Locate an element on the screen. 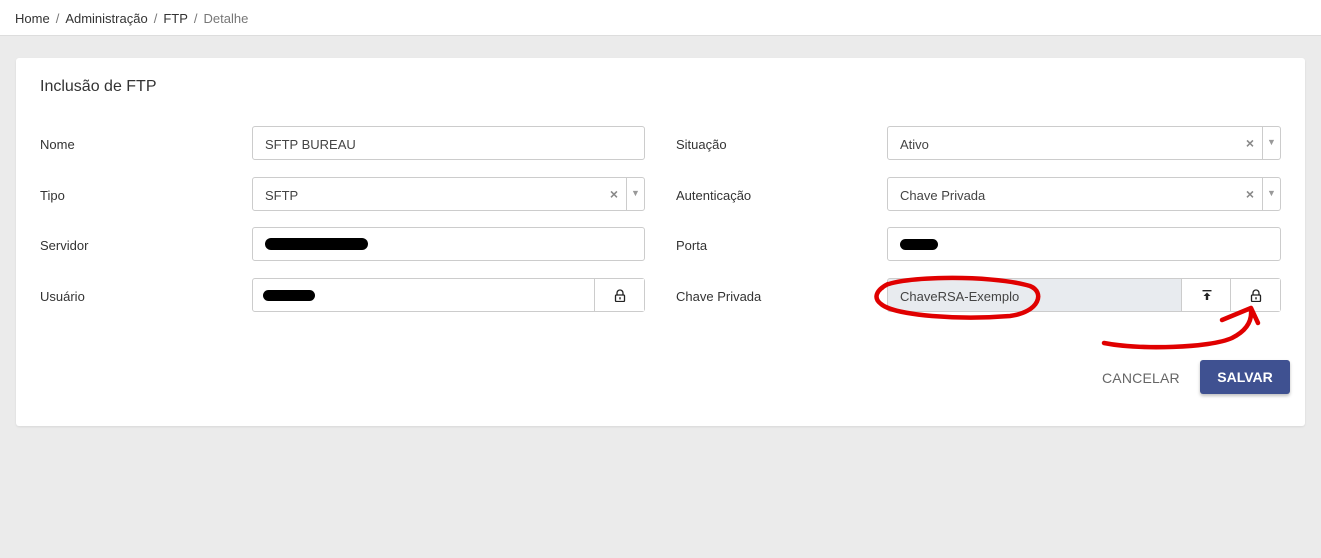 This screenshot has height=558, width=1321. chave-privada-value: ChaveRSA-Exemplo is located at coordinates (960, 296).